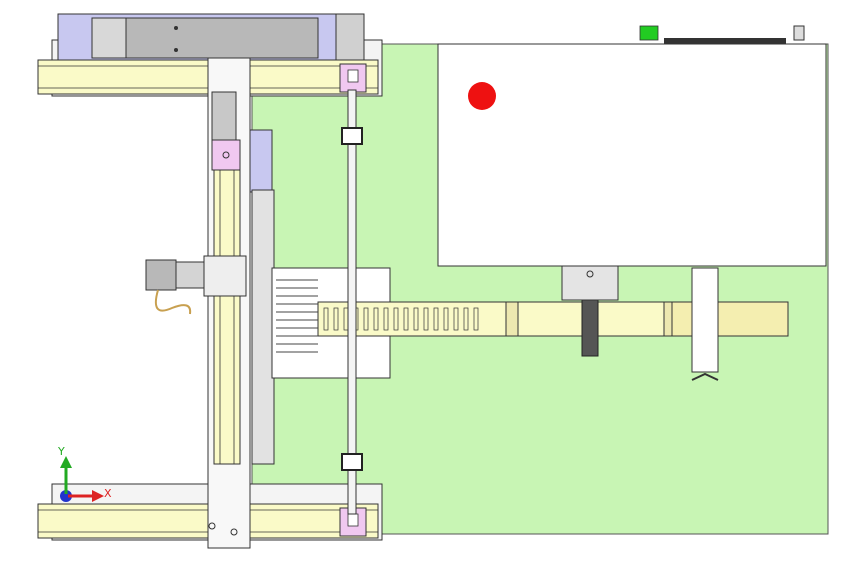 Image resolution: width=867 pixels, height=562 pixels. What do you see at coordinates (109, 38) in the screenshot?
I see `top-motor-body` at bounding box center [109, 38].